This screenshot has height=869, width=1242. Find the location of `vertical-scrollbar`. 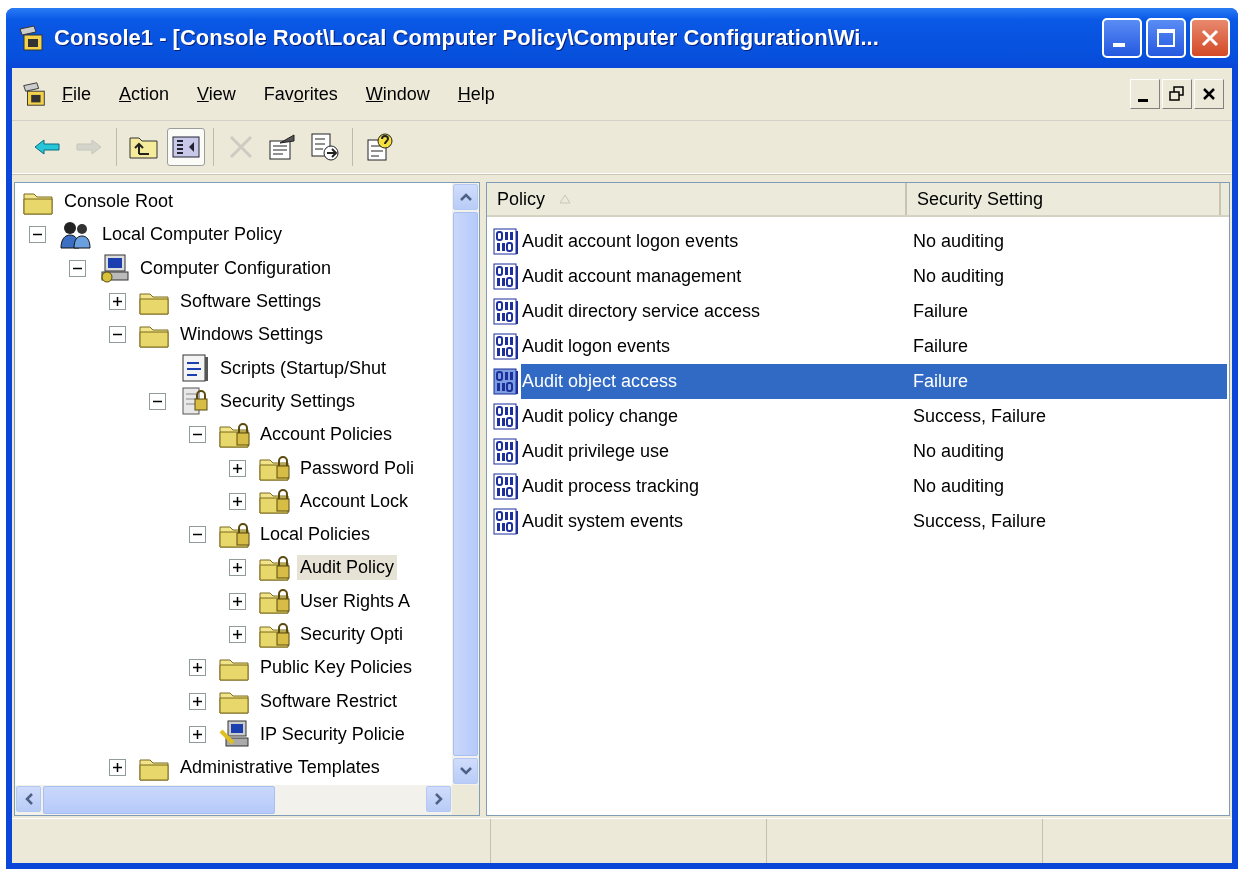

vertical-scrollbar is located at coordinates (465, 484).